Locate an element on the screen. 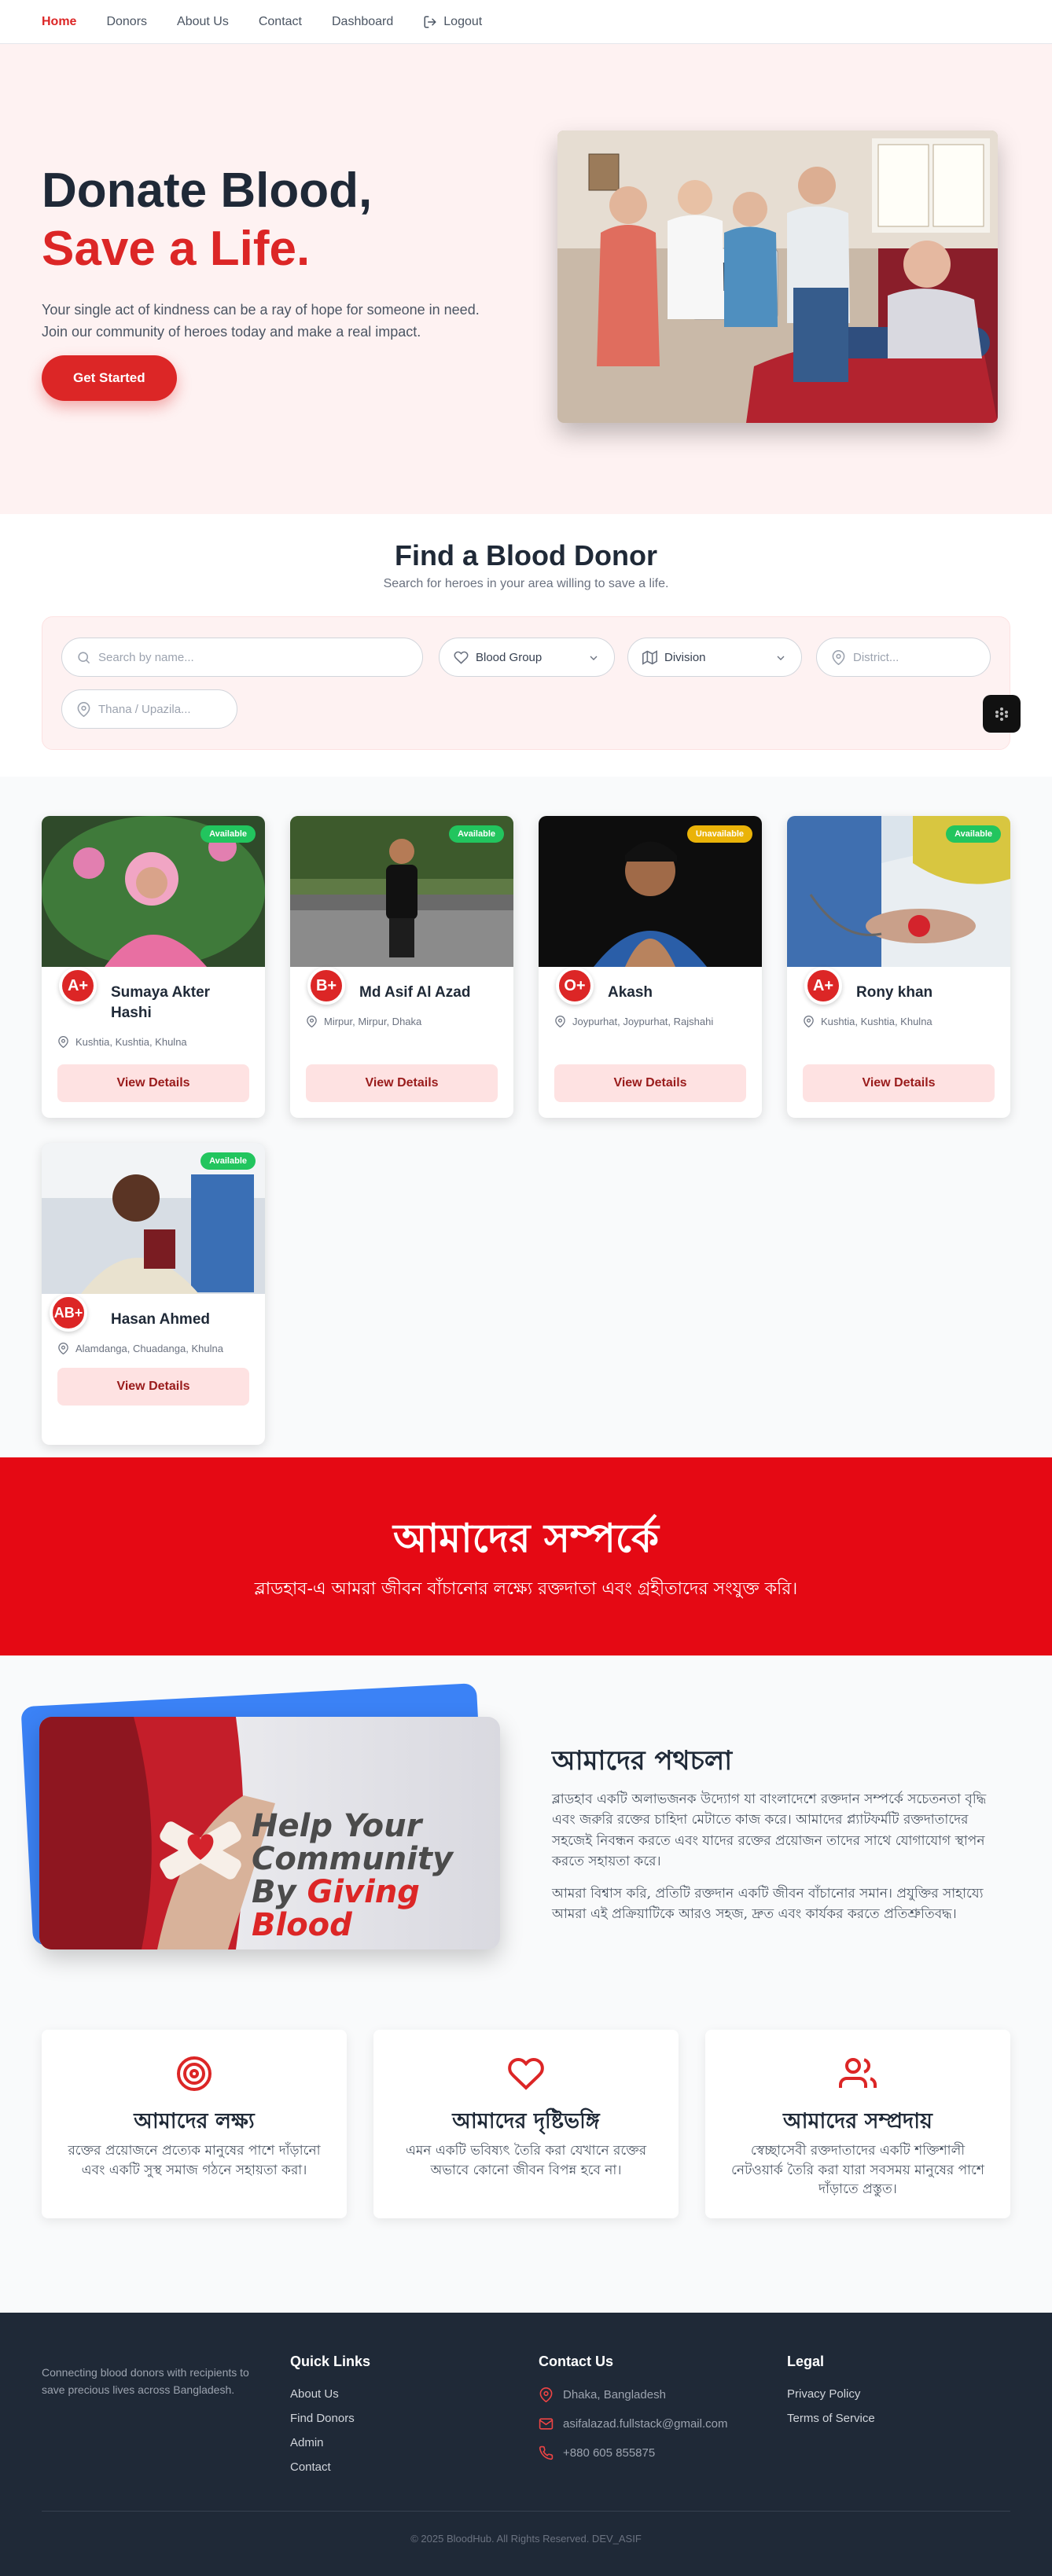 Image resolution: width=1052 pixels, height=2576 pixels. nav-dashboard: Dashboard is located at coordinates (362, 22).